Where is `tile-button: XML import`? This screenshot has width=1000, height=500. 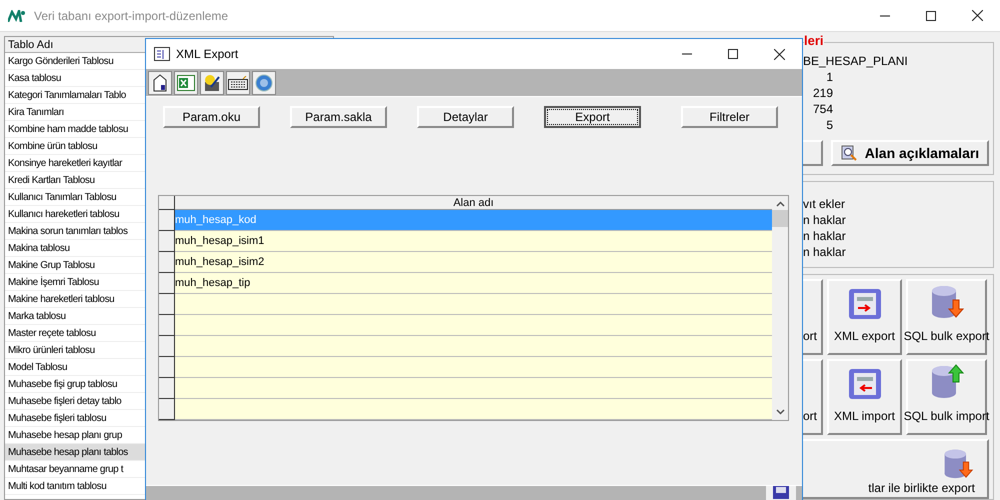
tile-button: XML import is located at coordinates (864, 397).